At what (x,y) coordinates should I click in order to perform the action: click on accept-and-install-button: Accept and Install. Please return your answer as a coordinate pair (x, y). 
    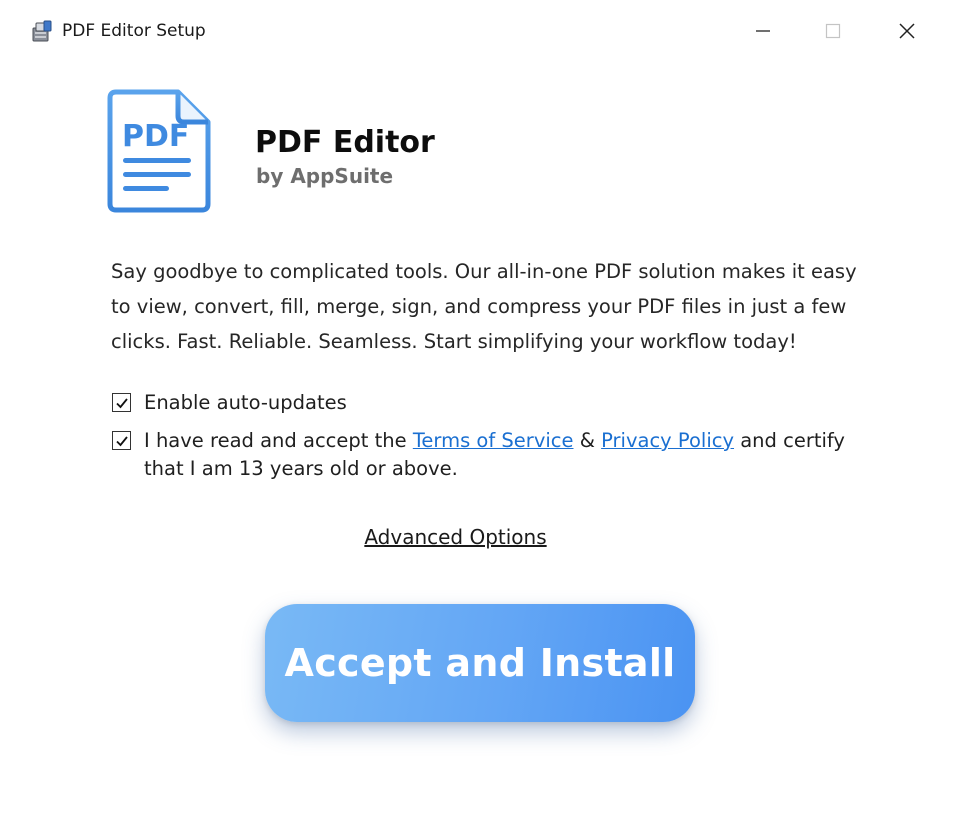
    Looking at the image, I should click on (480, 663).